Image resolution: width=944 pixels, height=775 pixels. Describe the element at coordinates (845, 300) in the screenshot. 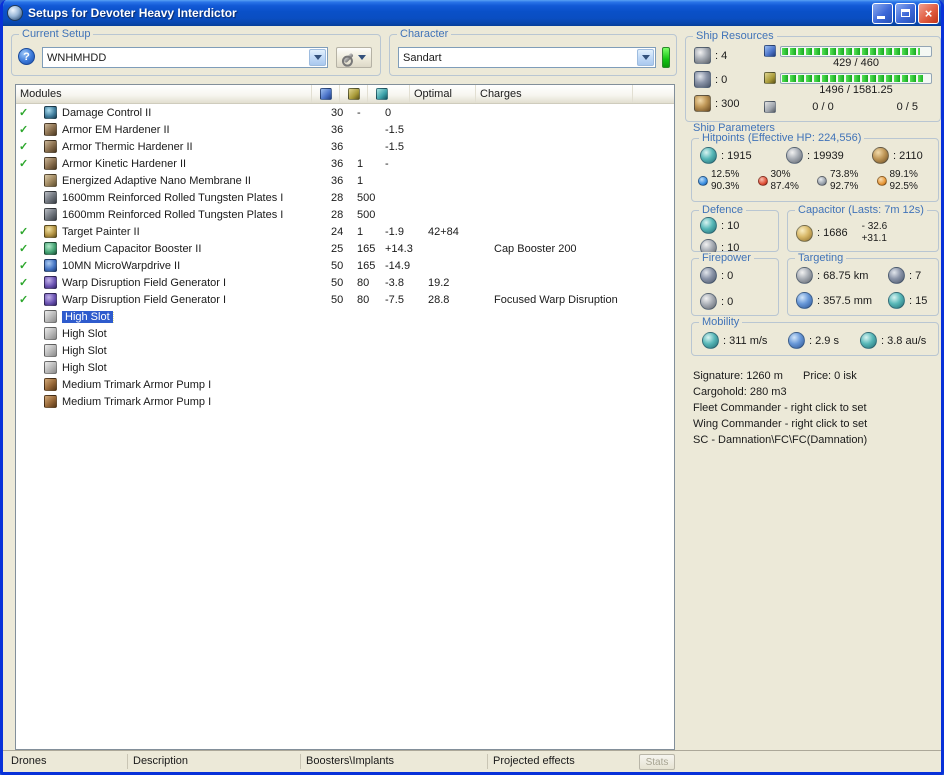

I see `scan-resolution-value: : 357.5 mm` at that location.